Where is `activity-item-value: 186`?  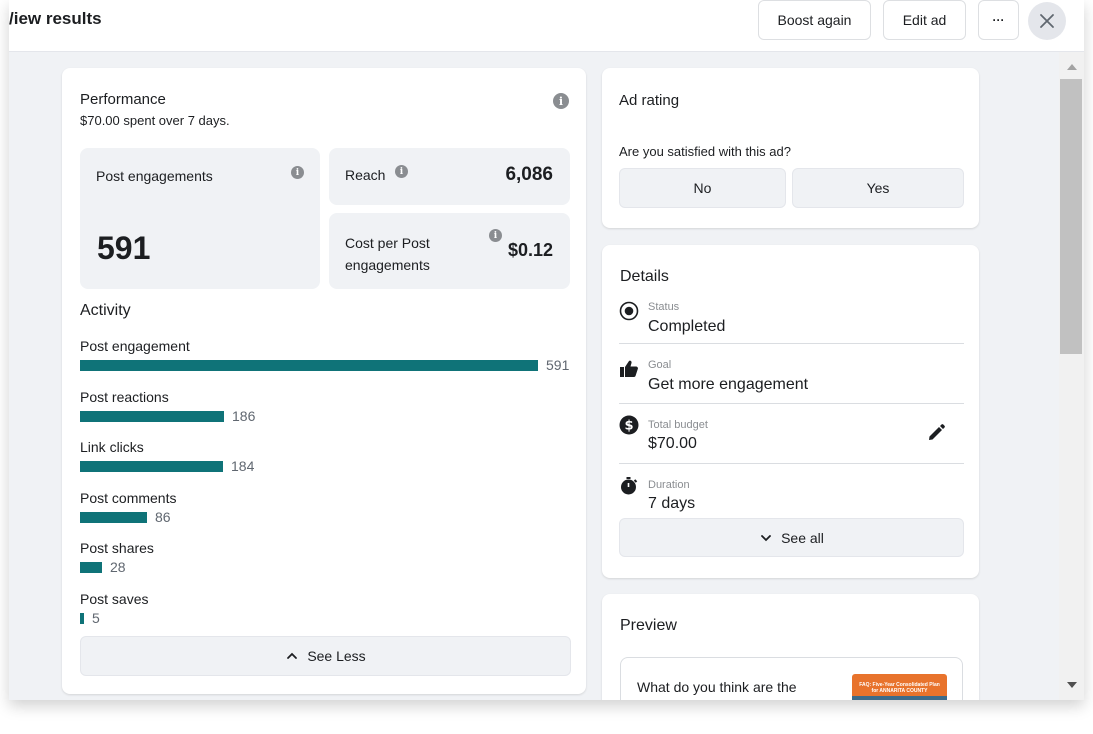
activity-item-value: 186 is located at coordinates (244, 415).